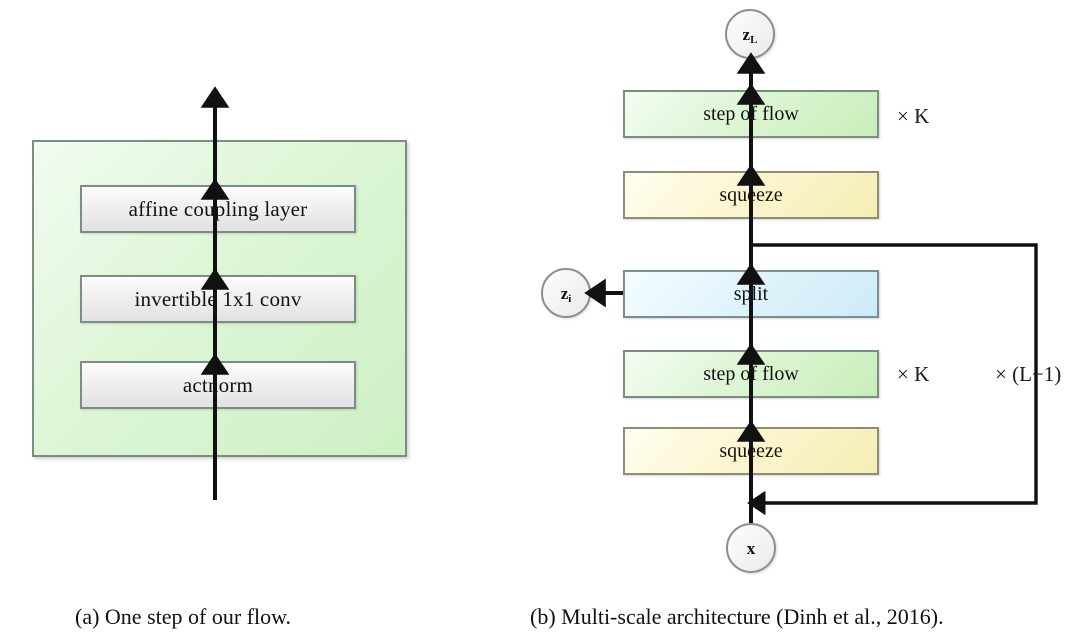 Image resolution: width=1080 pixels, height=639 pixels. I want to click on squeeze-top-label: squeeze, so click(751, 194).